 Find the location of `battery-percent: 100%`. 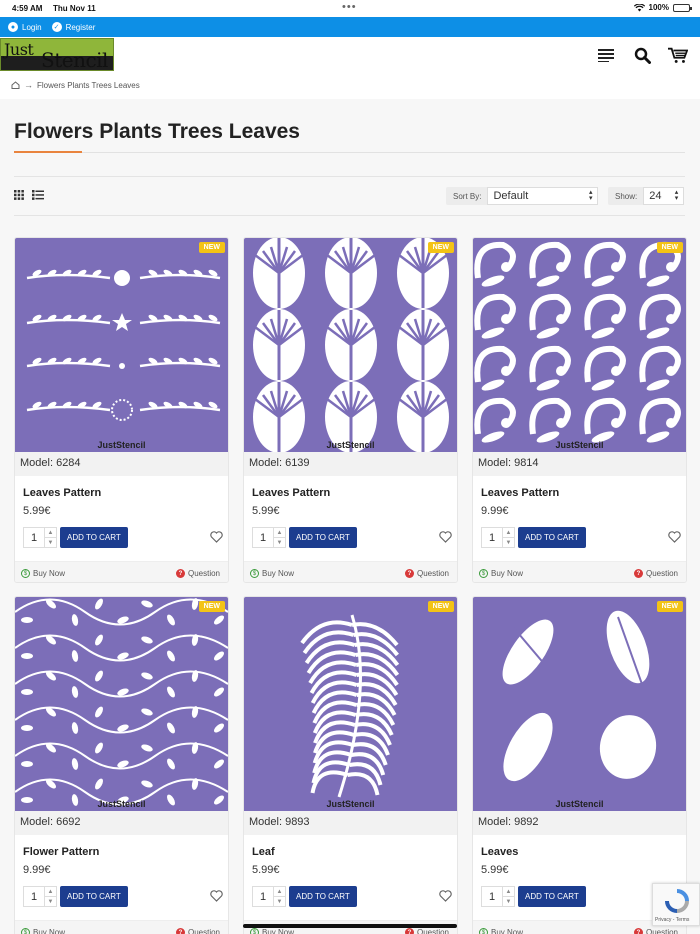

battery-percent: 100% is located at coordinates (658, 7).